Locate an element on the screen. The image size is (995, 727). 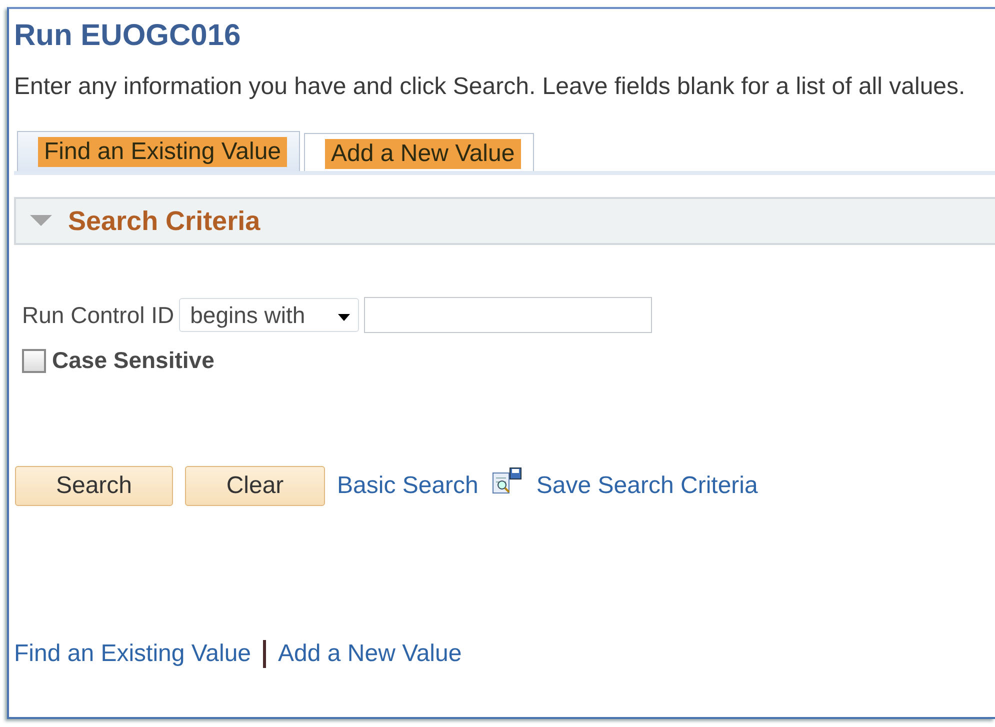
link: Save Search Criteria is located at coordinates (647, 486).